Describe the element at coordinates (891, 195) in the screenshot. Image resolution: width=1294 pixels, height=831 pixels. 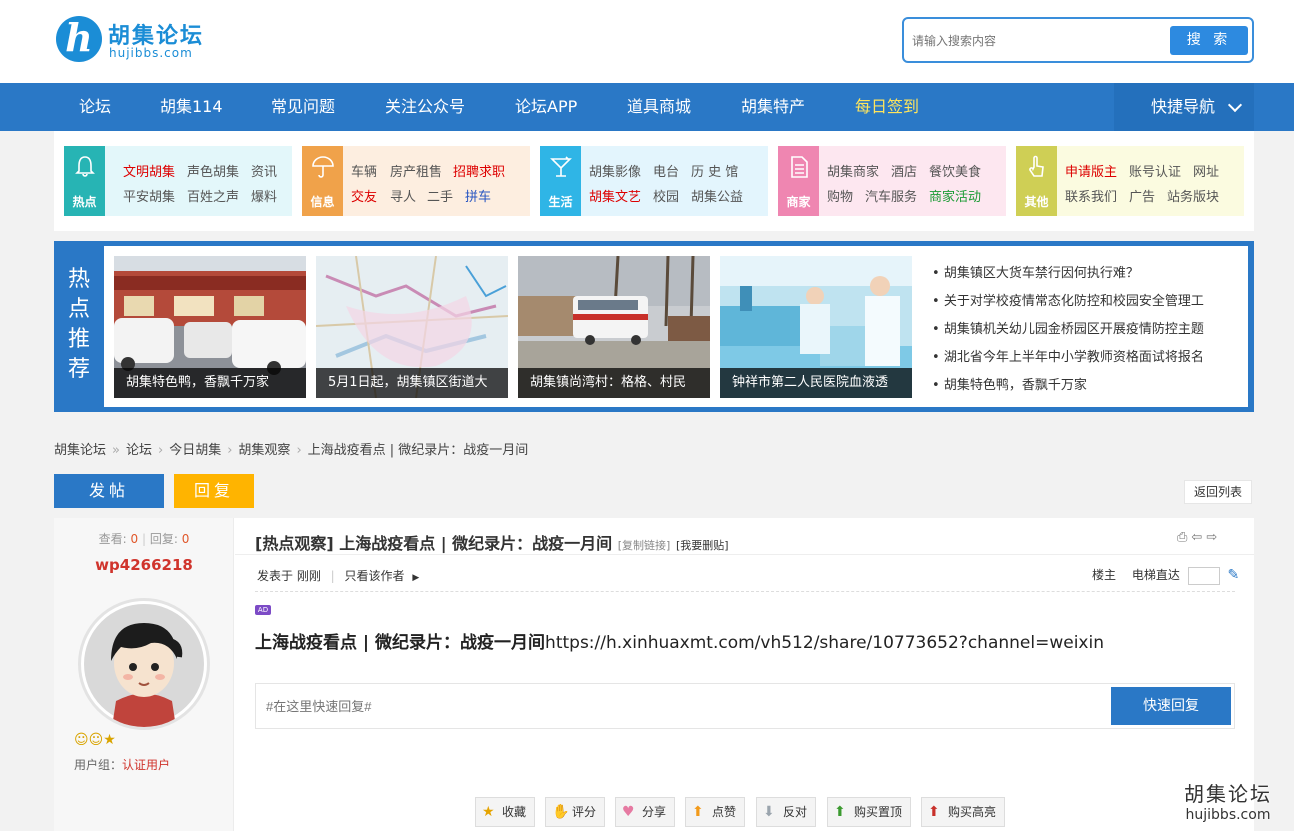
I see `cat-link: 汽车服务` at that location.